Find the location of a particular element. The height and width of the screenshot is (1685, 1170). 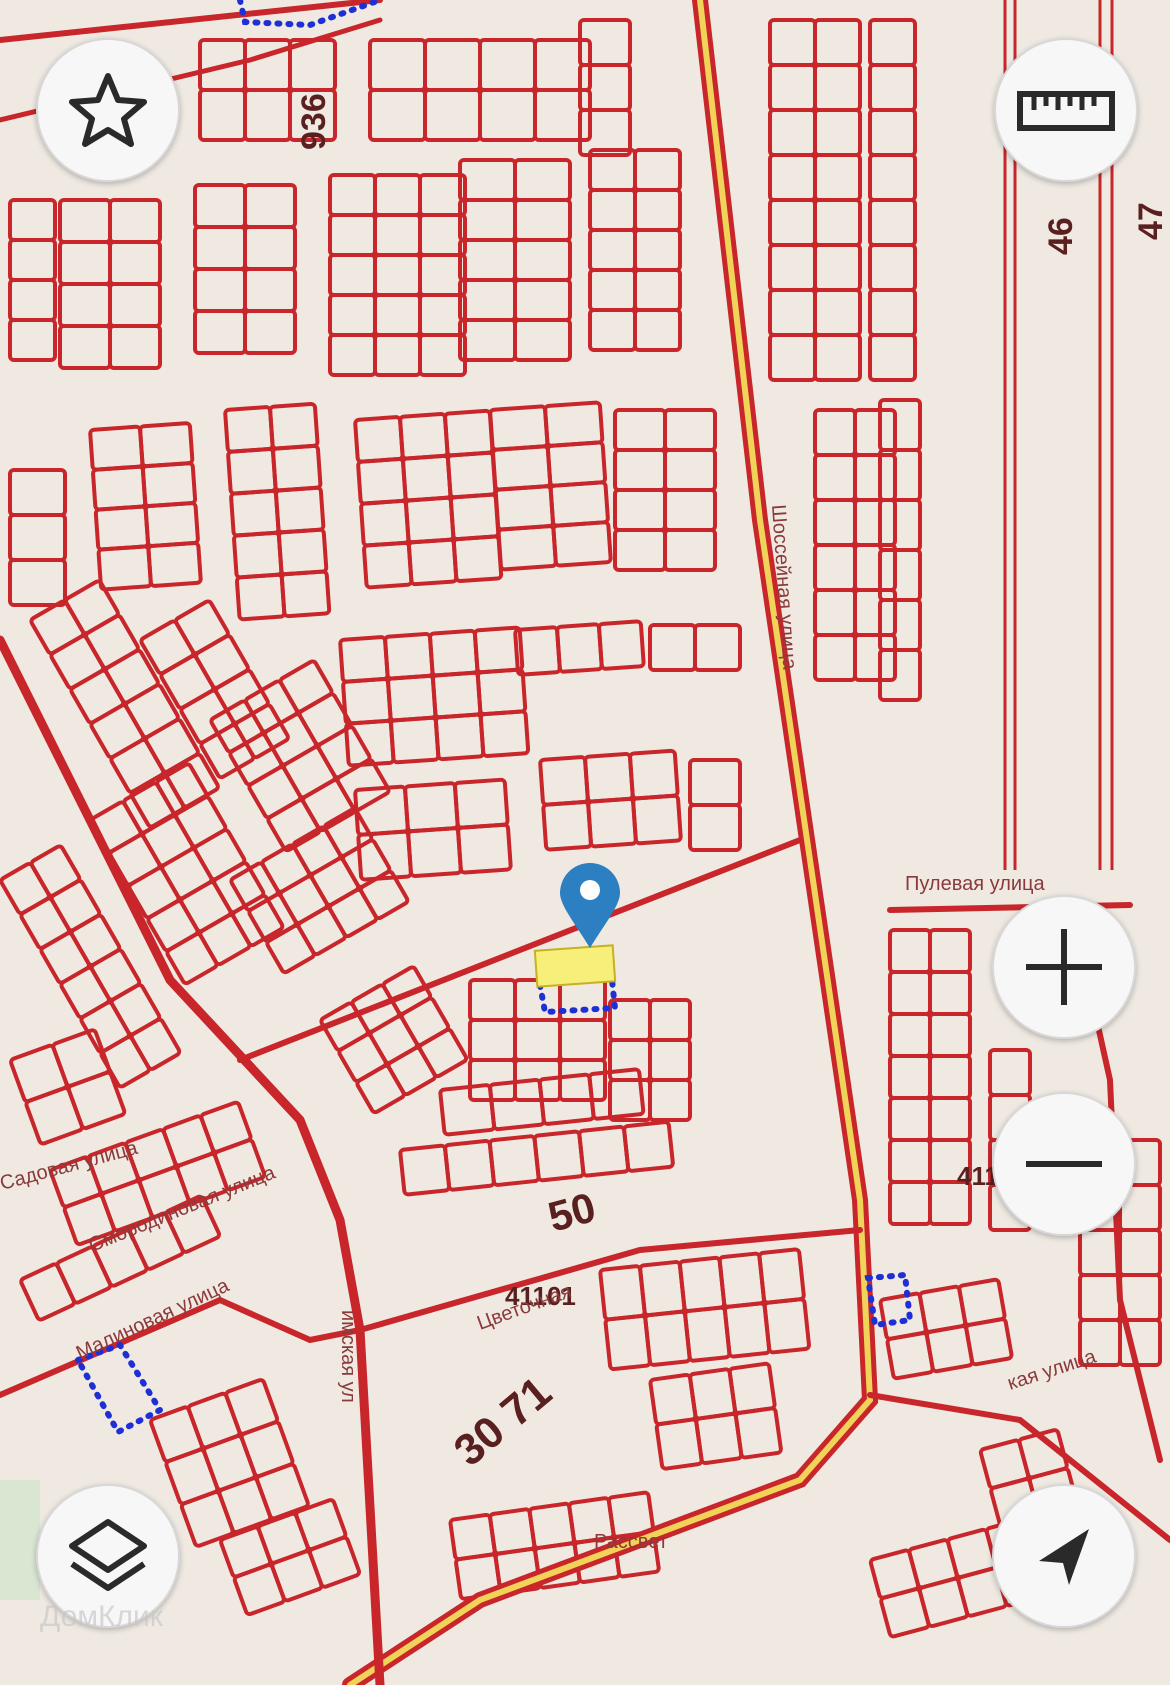

selected-parcel is located at coordinates (575, 966).